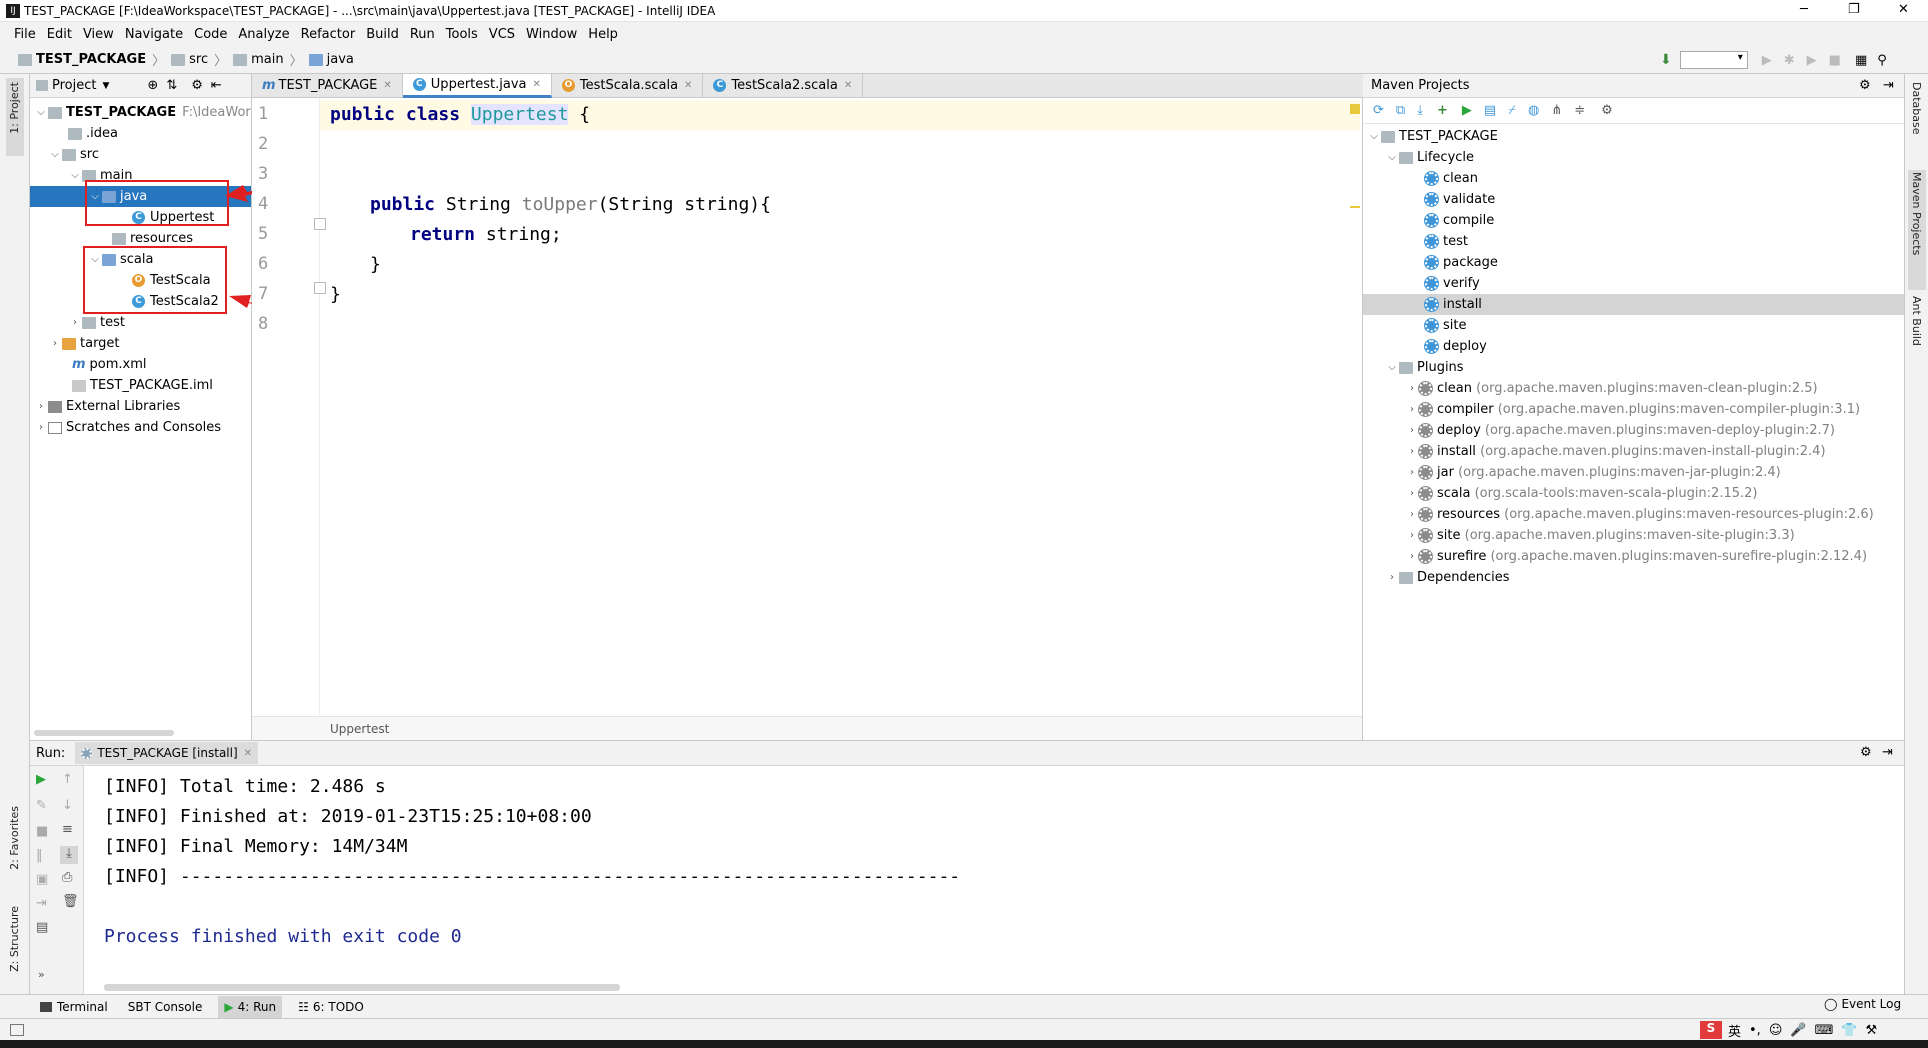 This screenshot has height=1048, width=1928. I want to click on fold-icon, so click(320, 224).